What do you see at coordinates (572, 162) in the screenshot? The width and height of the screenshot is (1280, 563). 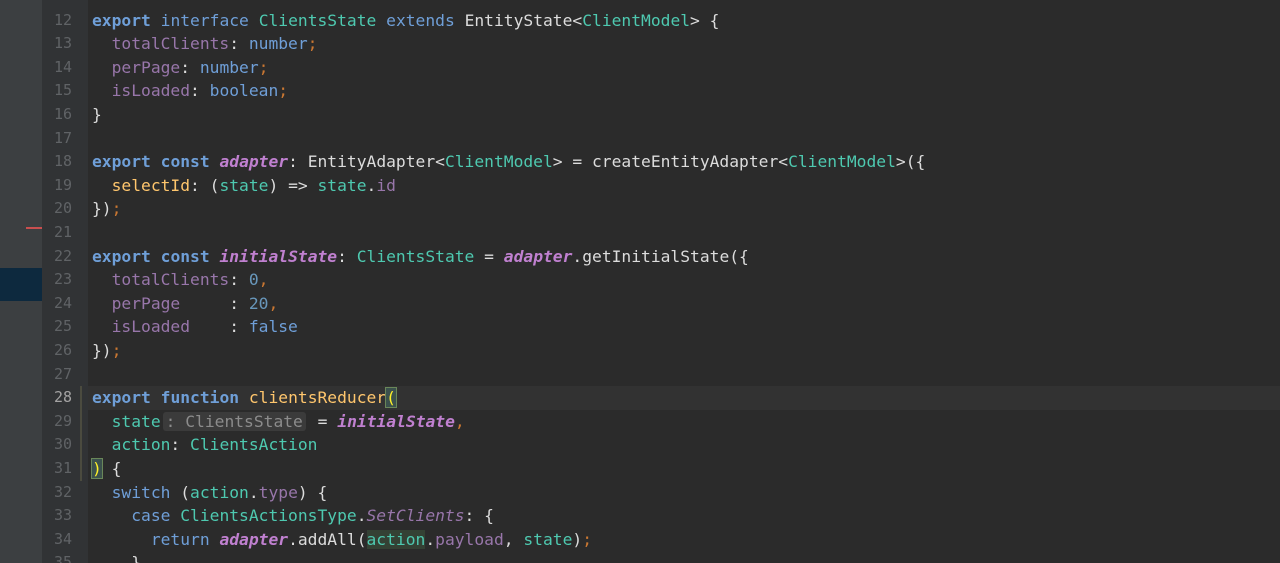 I see `code-token: > =` at bounding box center [572, 162].